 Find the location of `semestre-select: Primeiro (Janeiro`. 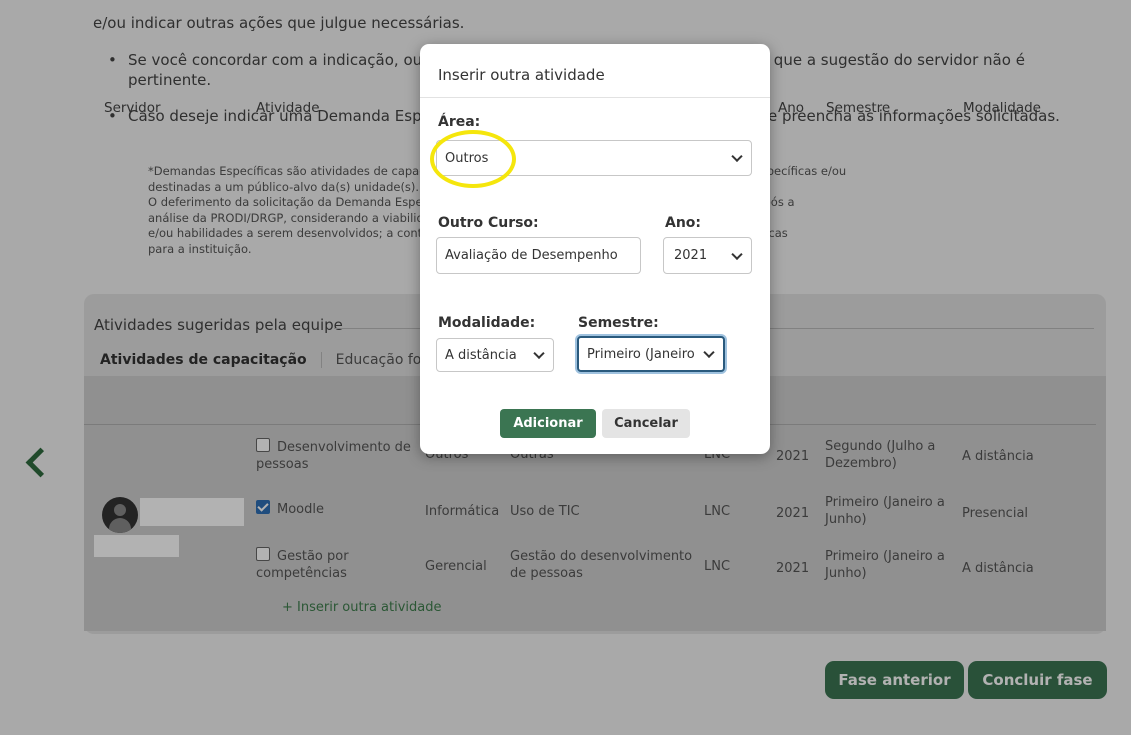

semestre-select: Primeiro (Janeiro is located at coordinates (651, 354).